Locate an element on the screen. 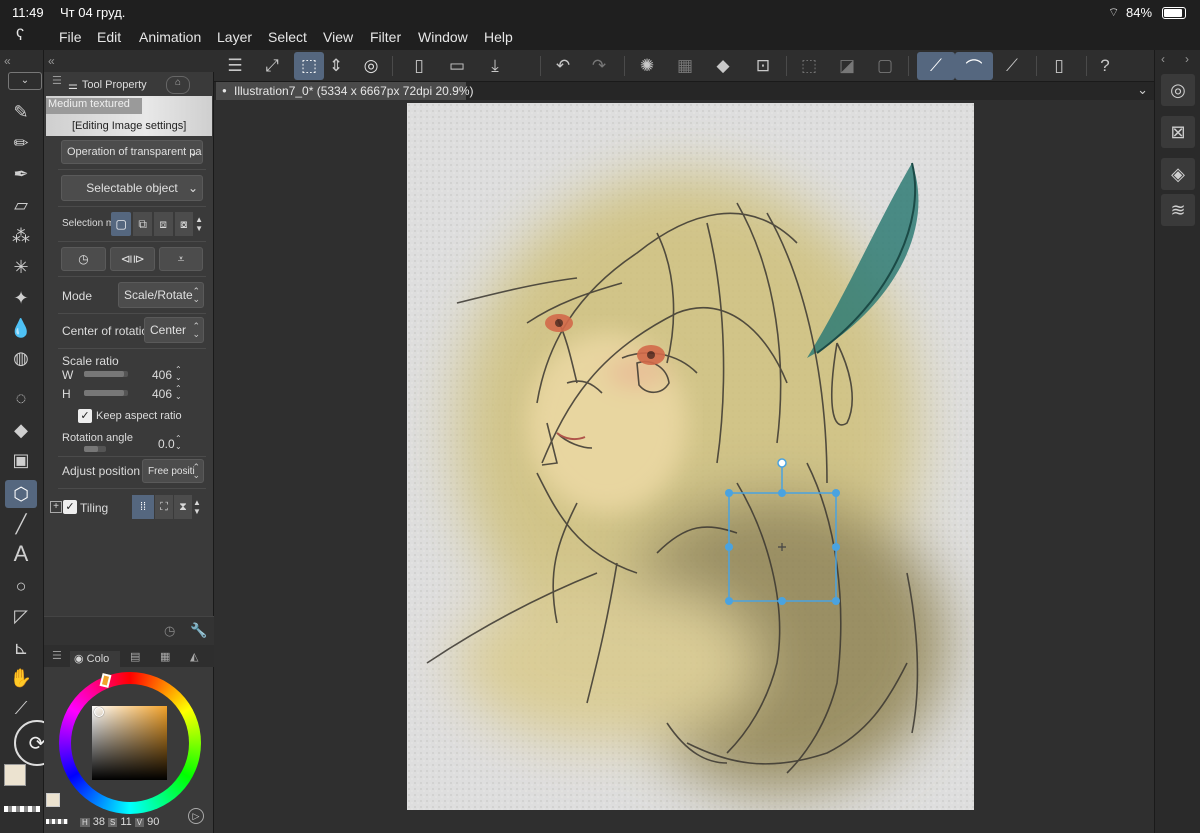  sub-tool-icon: ⌂ is located at coordinates (178, 85).